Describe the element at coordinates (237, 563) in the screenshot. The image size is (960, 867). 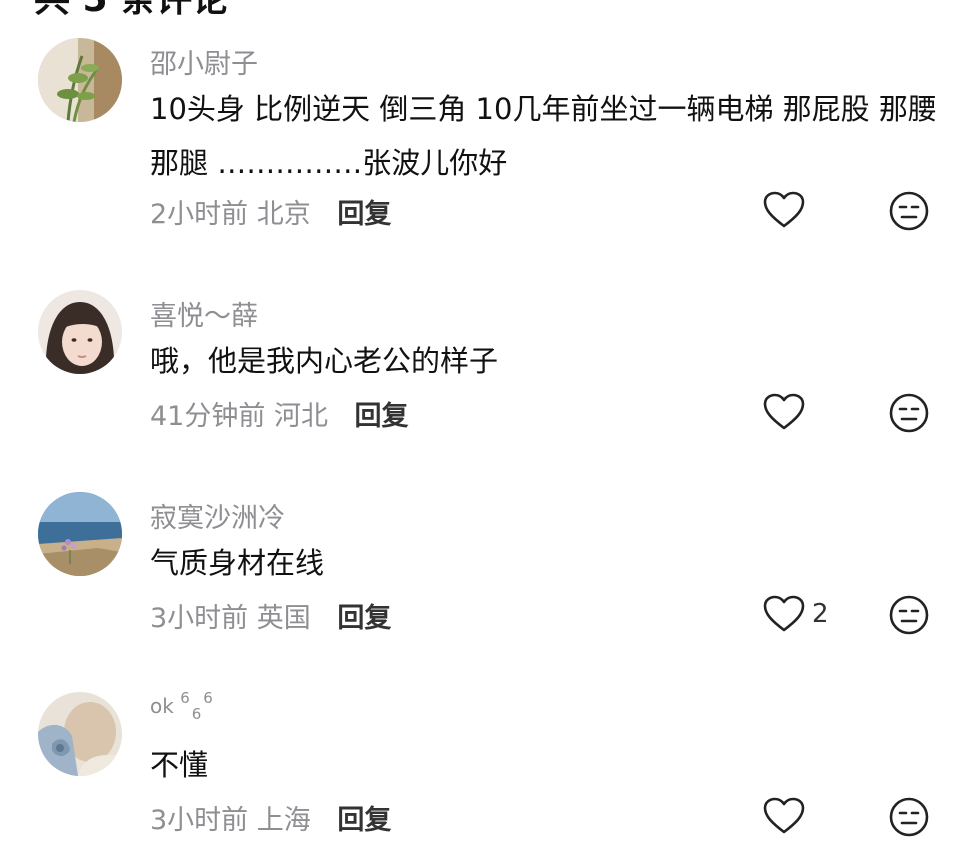
I see `comment-text: 气质身材在线` at that location.